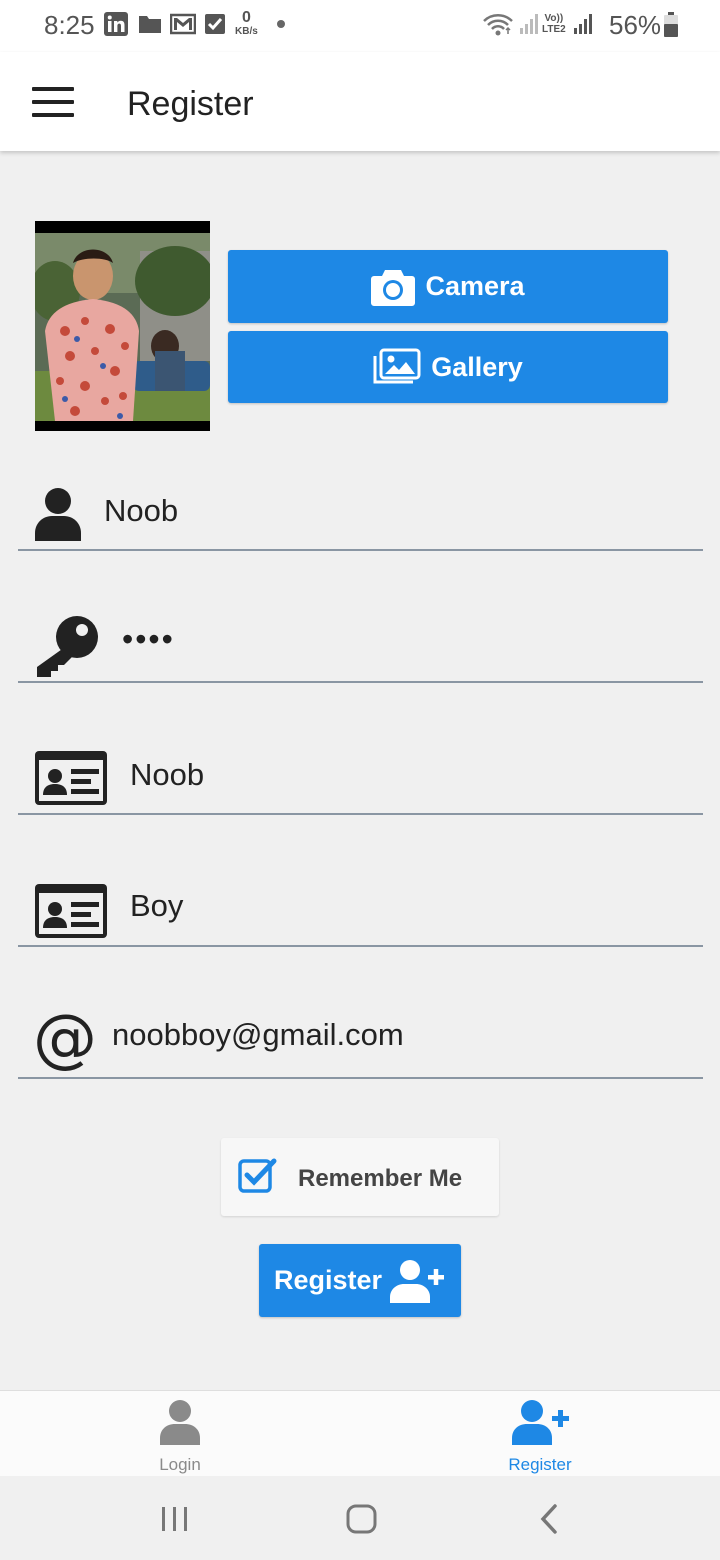 This screenshot has width=720, height=1560. What do you see at coordinates (116, 26) in the screenshot?
I see `linkedin-icon` at bounding box center [116, 26].